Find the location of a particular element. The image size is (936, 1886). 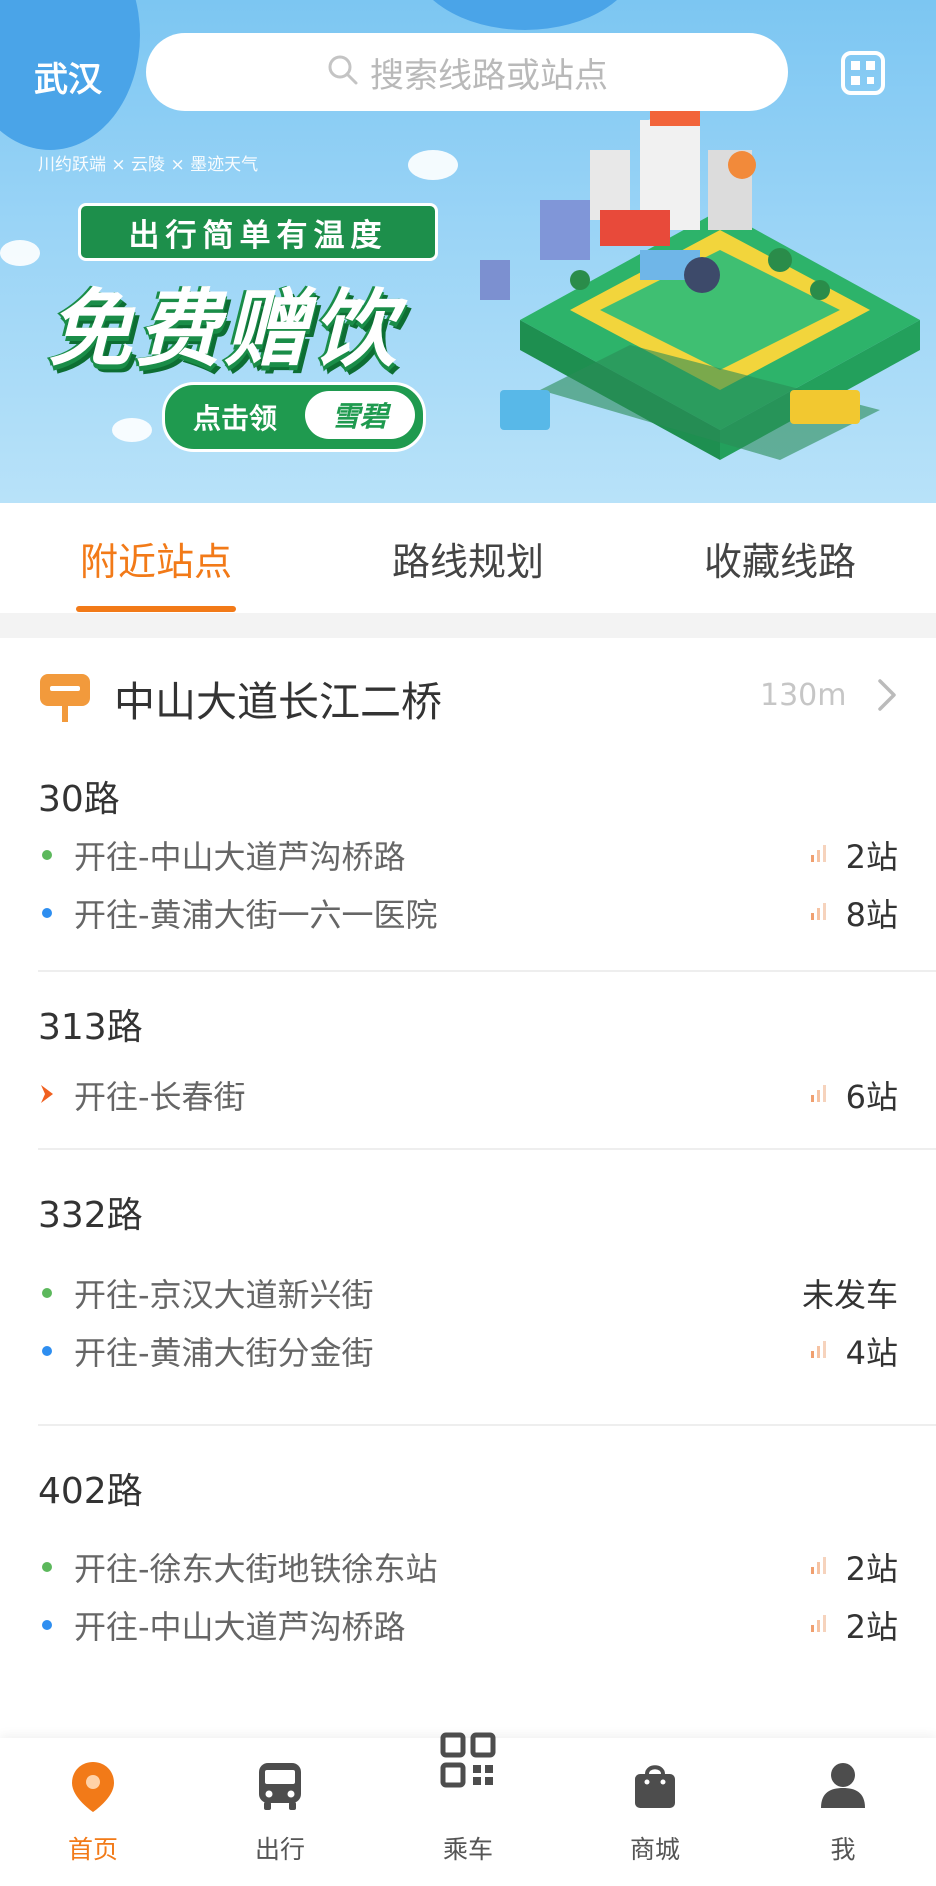

nav-home: 首页 is located at coordinates (93, 1812).